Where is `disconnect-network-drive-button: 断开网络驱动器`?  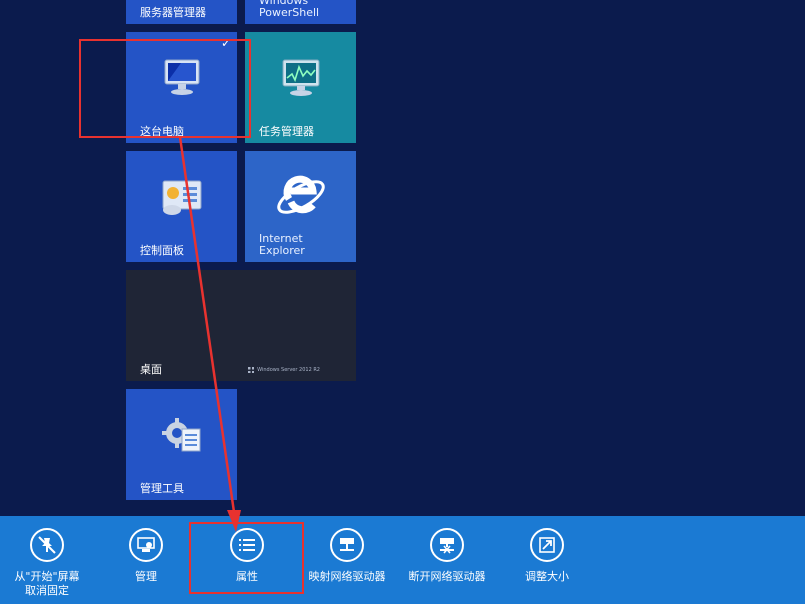
disconnect-network-drive-button: 断开网络驱动器 is located at coordinates (447, 556).